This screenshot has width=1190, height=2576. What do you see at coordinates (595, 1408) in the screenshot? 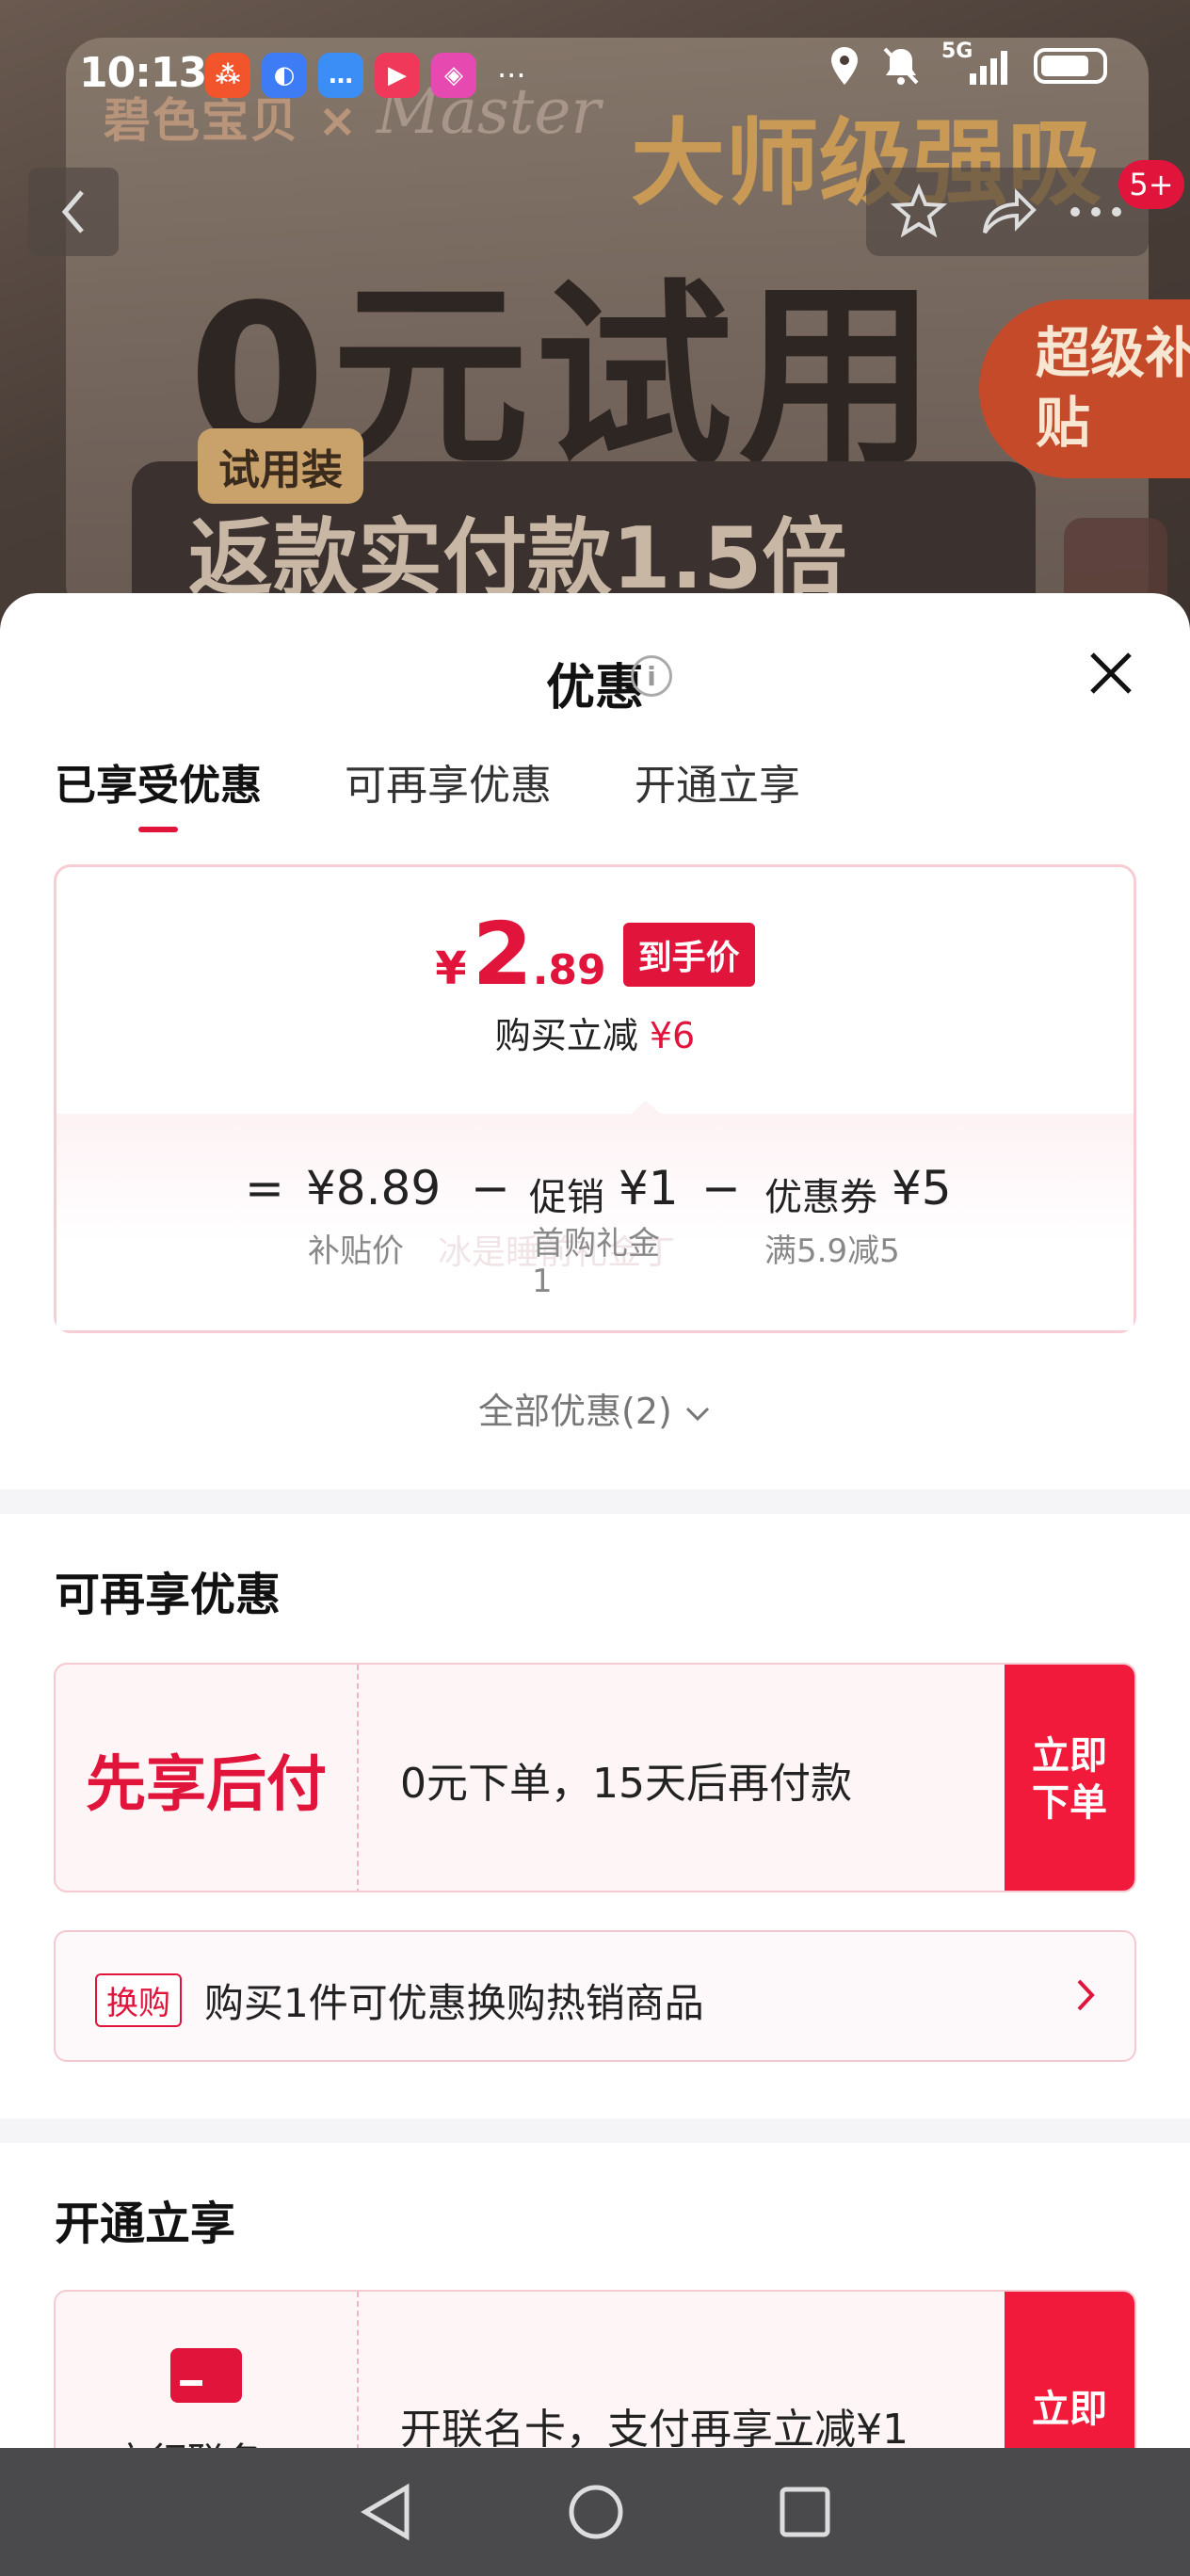
I see `all-offers-toggle: 全部优惠(2)` at bounding box center [595, 1408].